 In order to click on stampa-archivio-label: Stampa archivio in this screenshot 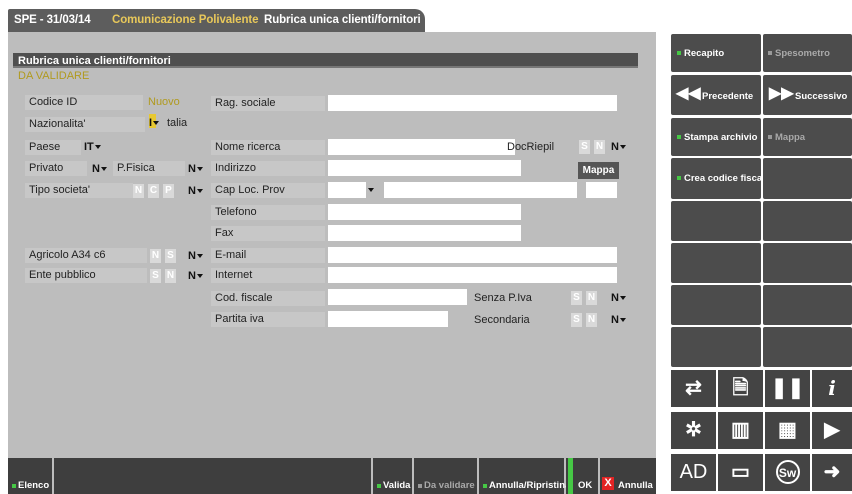, I will do `click(721, 137)`.